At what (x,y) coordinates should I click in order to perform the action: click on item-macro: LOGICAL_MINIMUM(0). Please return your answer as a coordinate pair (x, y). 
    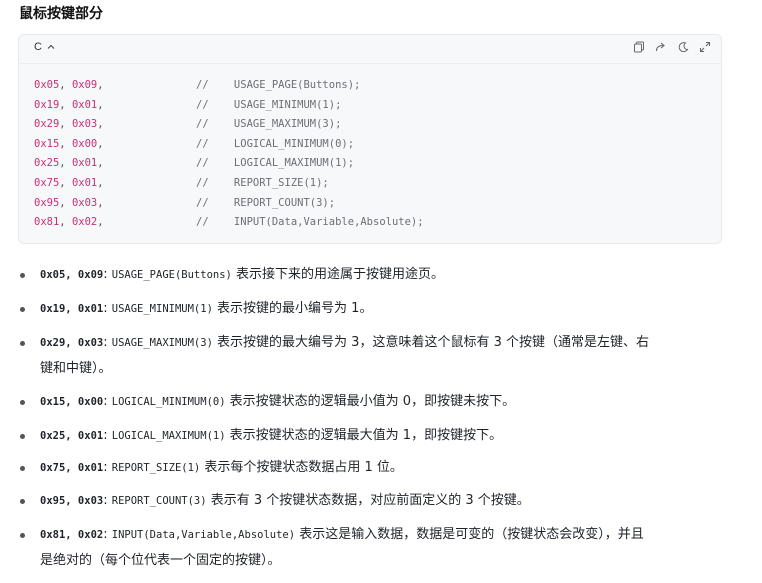
    Looking at the image, I should click on (168, 402).